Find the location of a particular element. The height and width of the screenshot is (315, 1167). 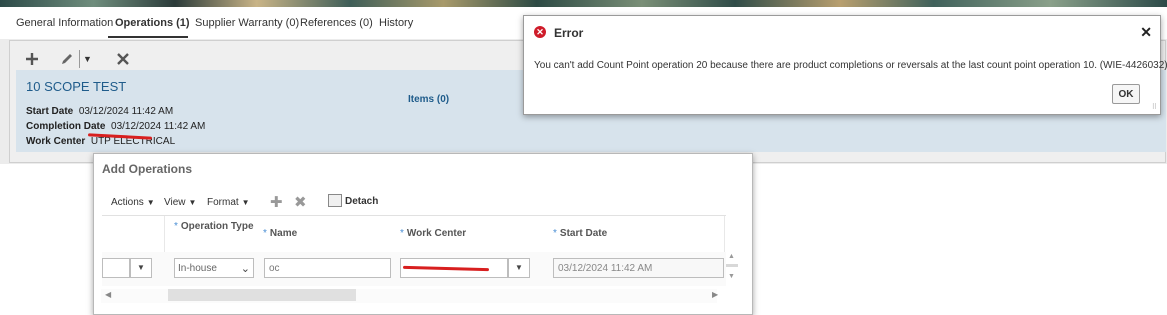

format-menu: Format ▼ is located at coordinates (228, 202).